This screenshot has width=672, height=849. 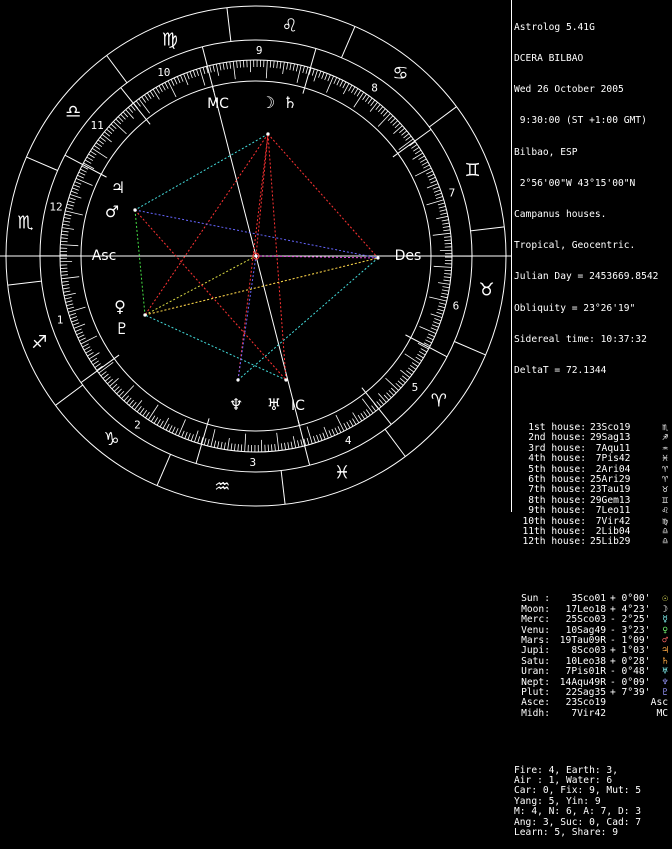 What do you see at coordinates (578, 672) in the screenshot?
I see `planet-position: 7Pis01R` at bounding box center [578, 672].